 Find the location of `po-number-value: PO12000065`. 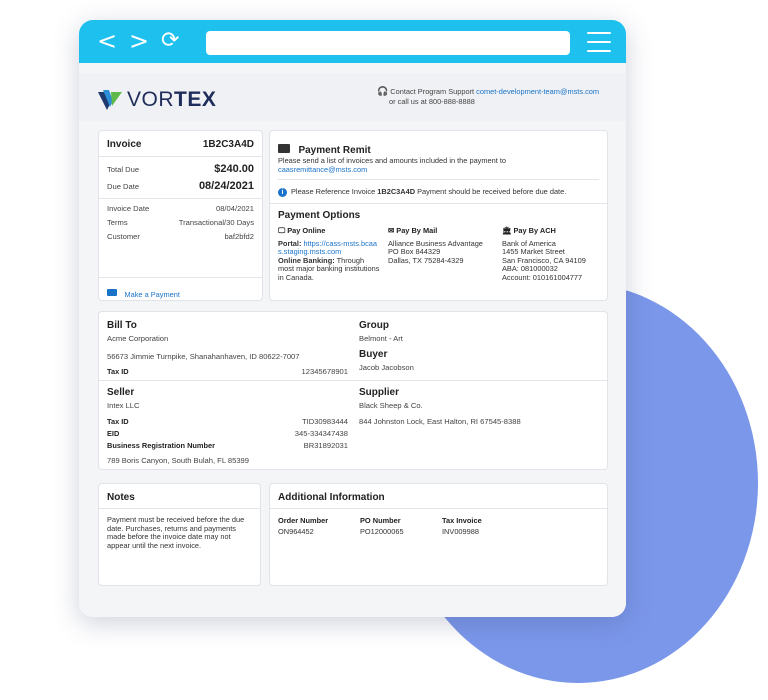

po-number-value: PO12000065 is located at coordinates (382, 531).